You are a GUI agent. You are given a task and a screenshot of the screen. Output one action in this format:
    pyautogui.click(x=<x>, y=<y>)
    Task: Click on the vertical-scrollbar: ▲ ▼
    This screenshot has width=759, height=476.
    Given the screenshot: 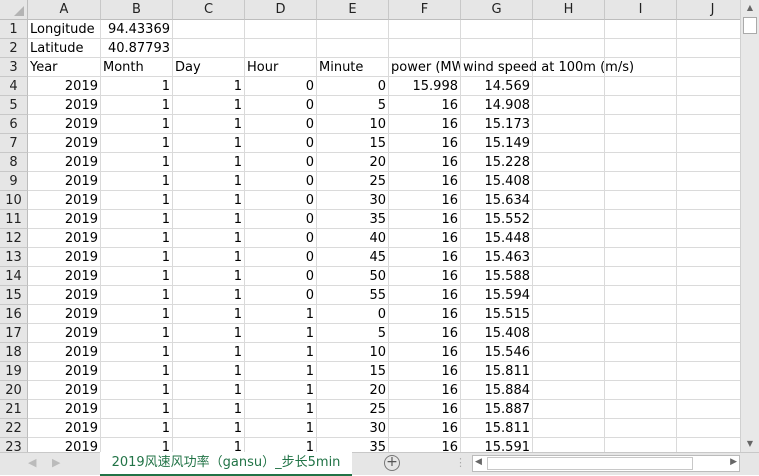 What is the action you would take?
    pyautogui.click(x=749, y=226)
    